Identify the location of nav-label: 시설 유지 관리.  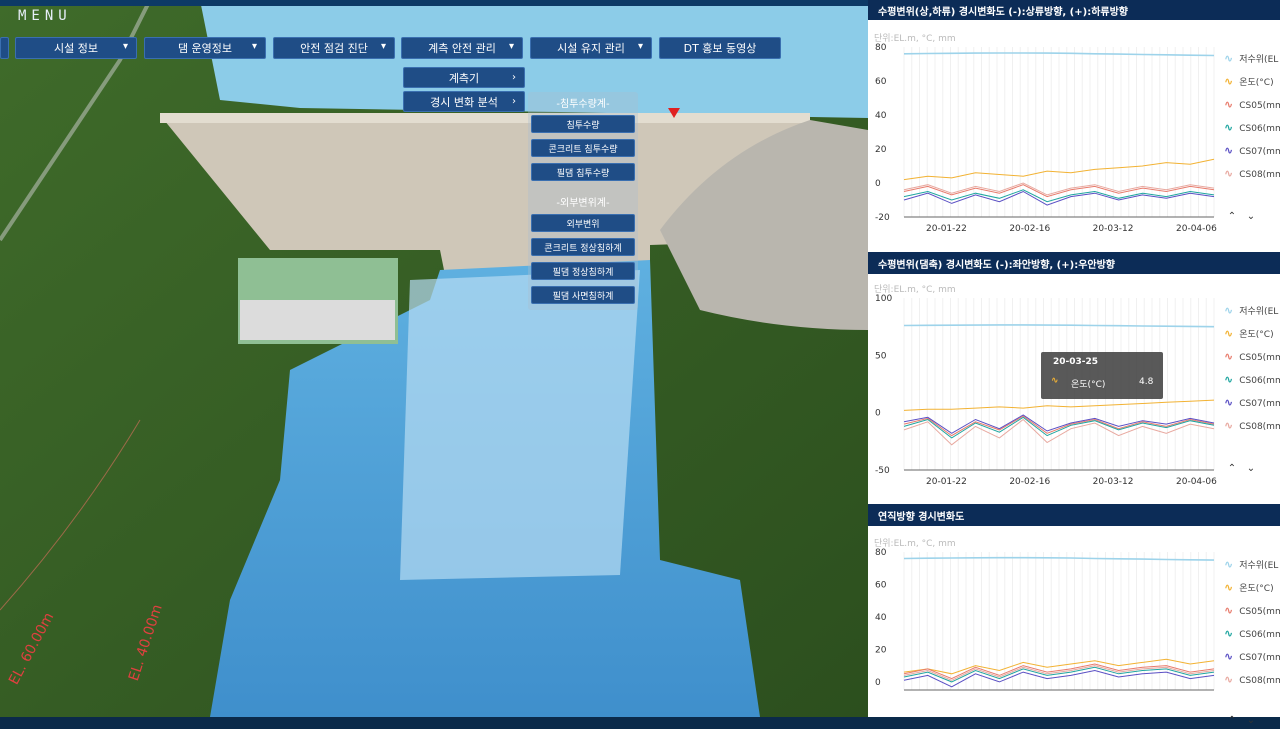
(591, 48).